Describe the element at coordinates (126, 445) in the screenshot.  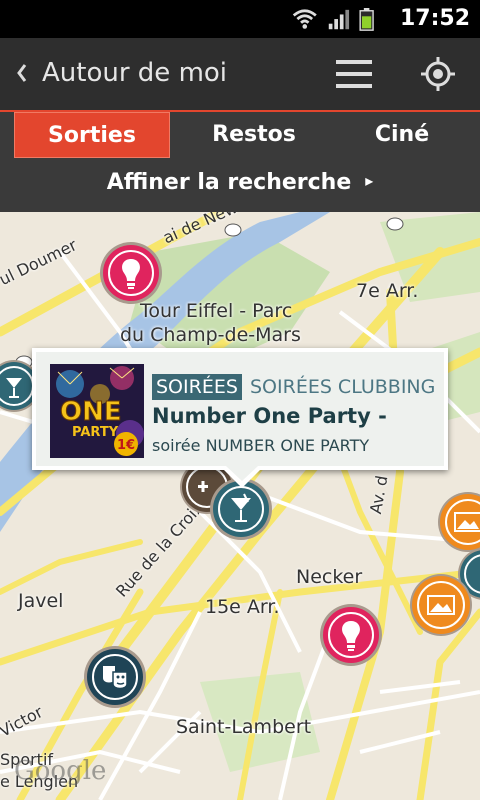
I see `flyer-price: 1€` at that location.